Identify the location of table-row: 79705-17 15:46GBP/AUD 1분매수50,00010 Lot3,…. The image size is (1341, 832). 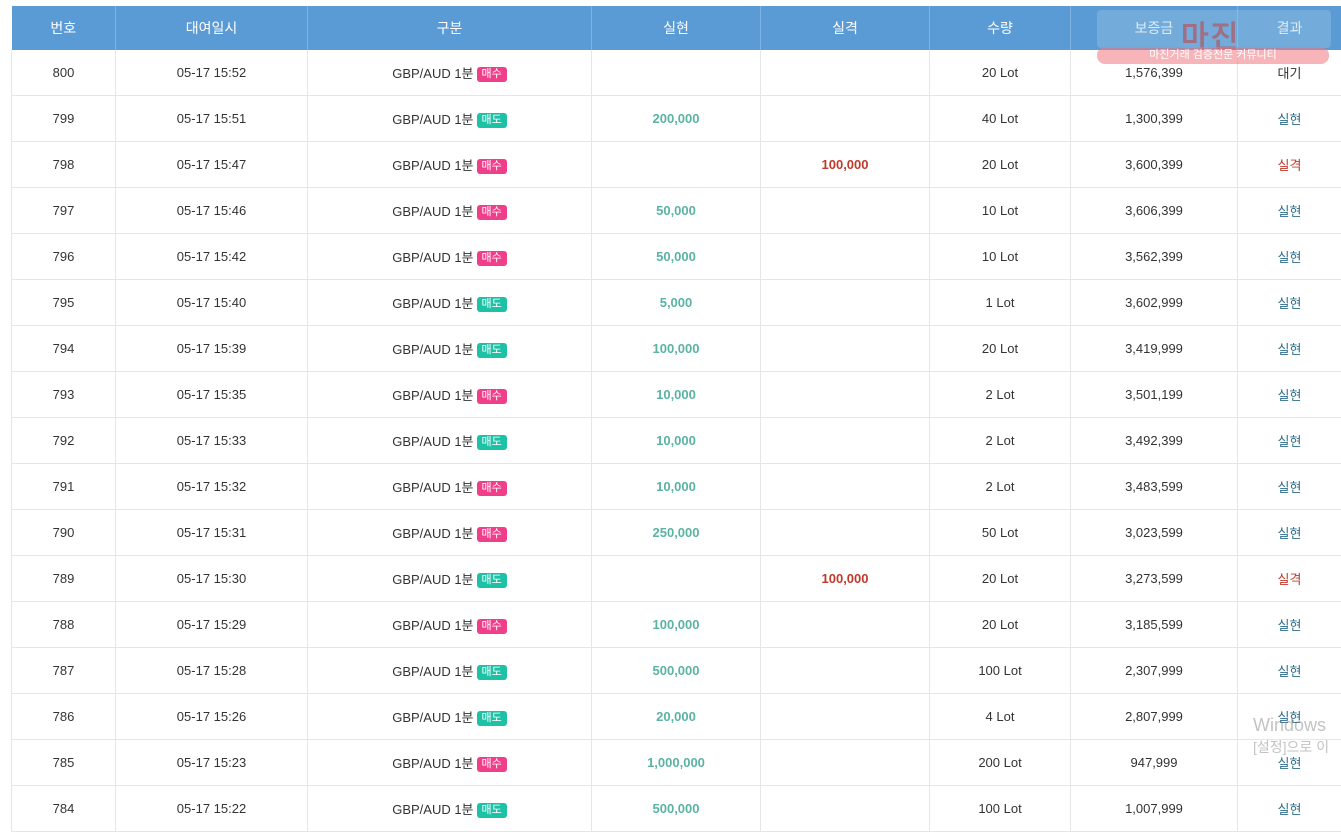
(676, 211).